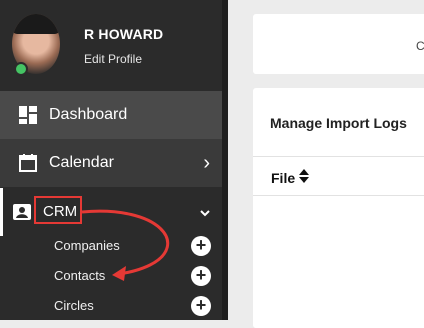 Image resolution: width=424 pixels, height=328 pixels. I want to click on sidebar-item-dashboard: Dashboard, so click(111, 115).